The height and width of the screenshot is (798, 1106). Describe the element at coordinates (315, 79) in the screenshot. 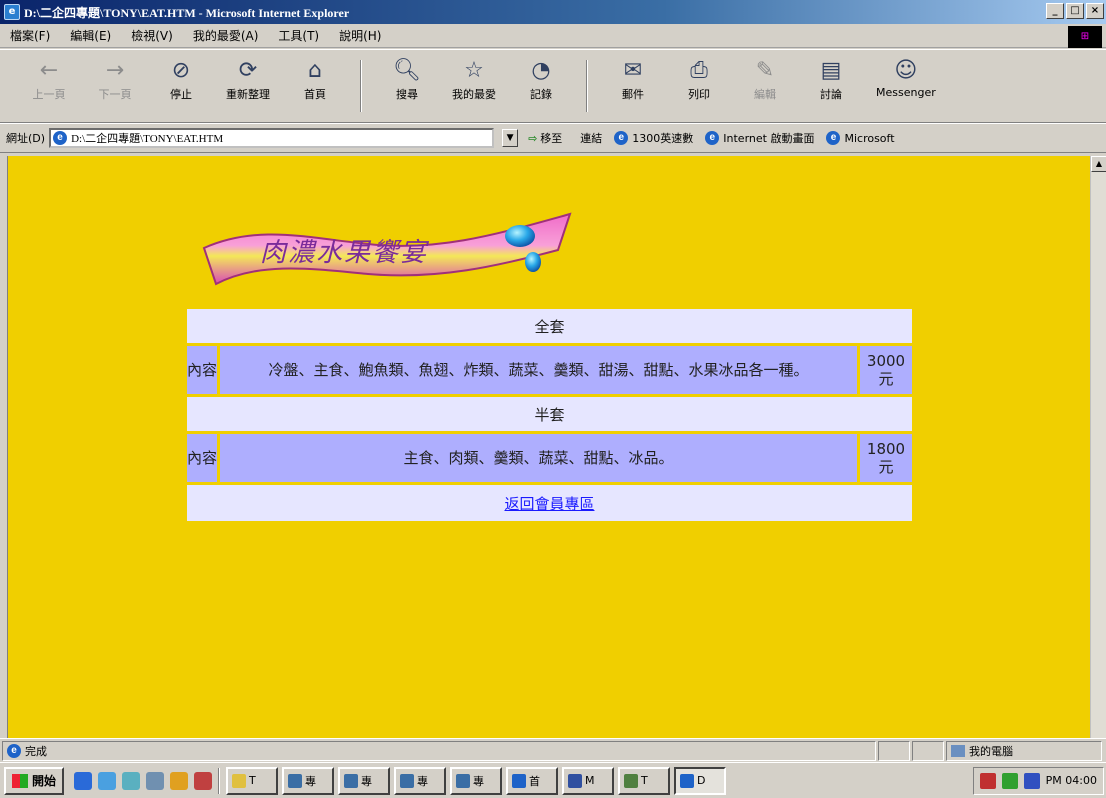

I see `home-button: ⌂ 首頁` at that location.